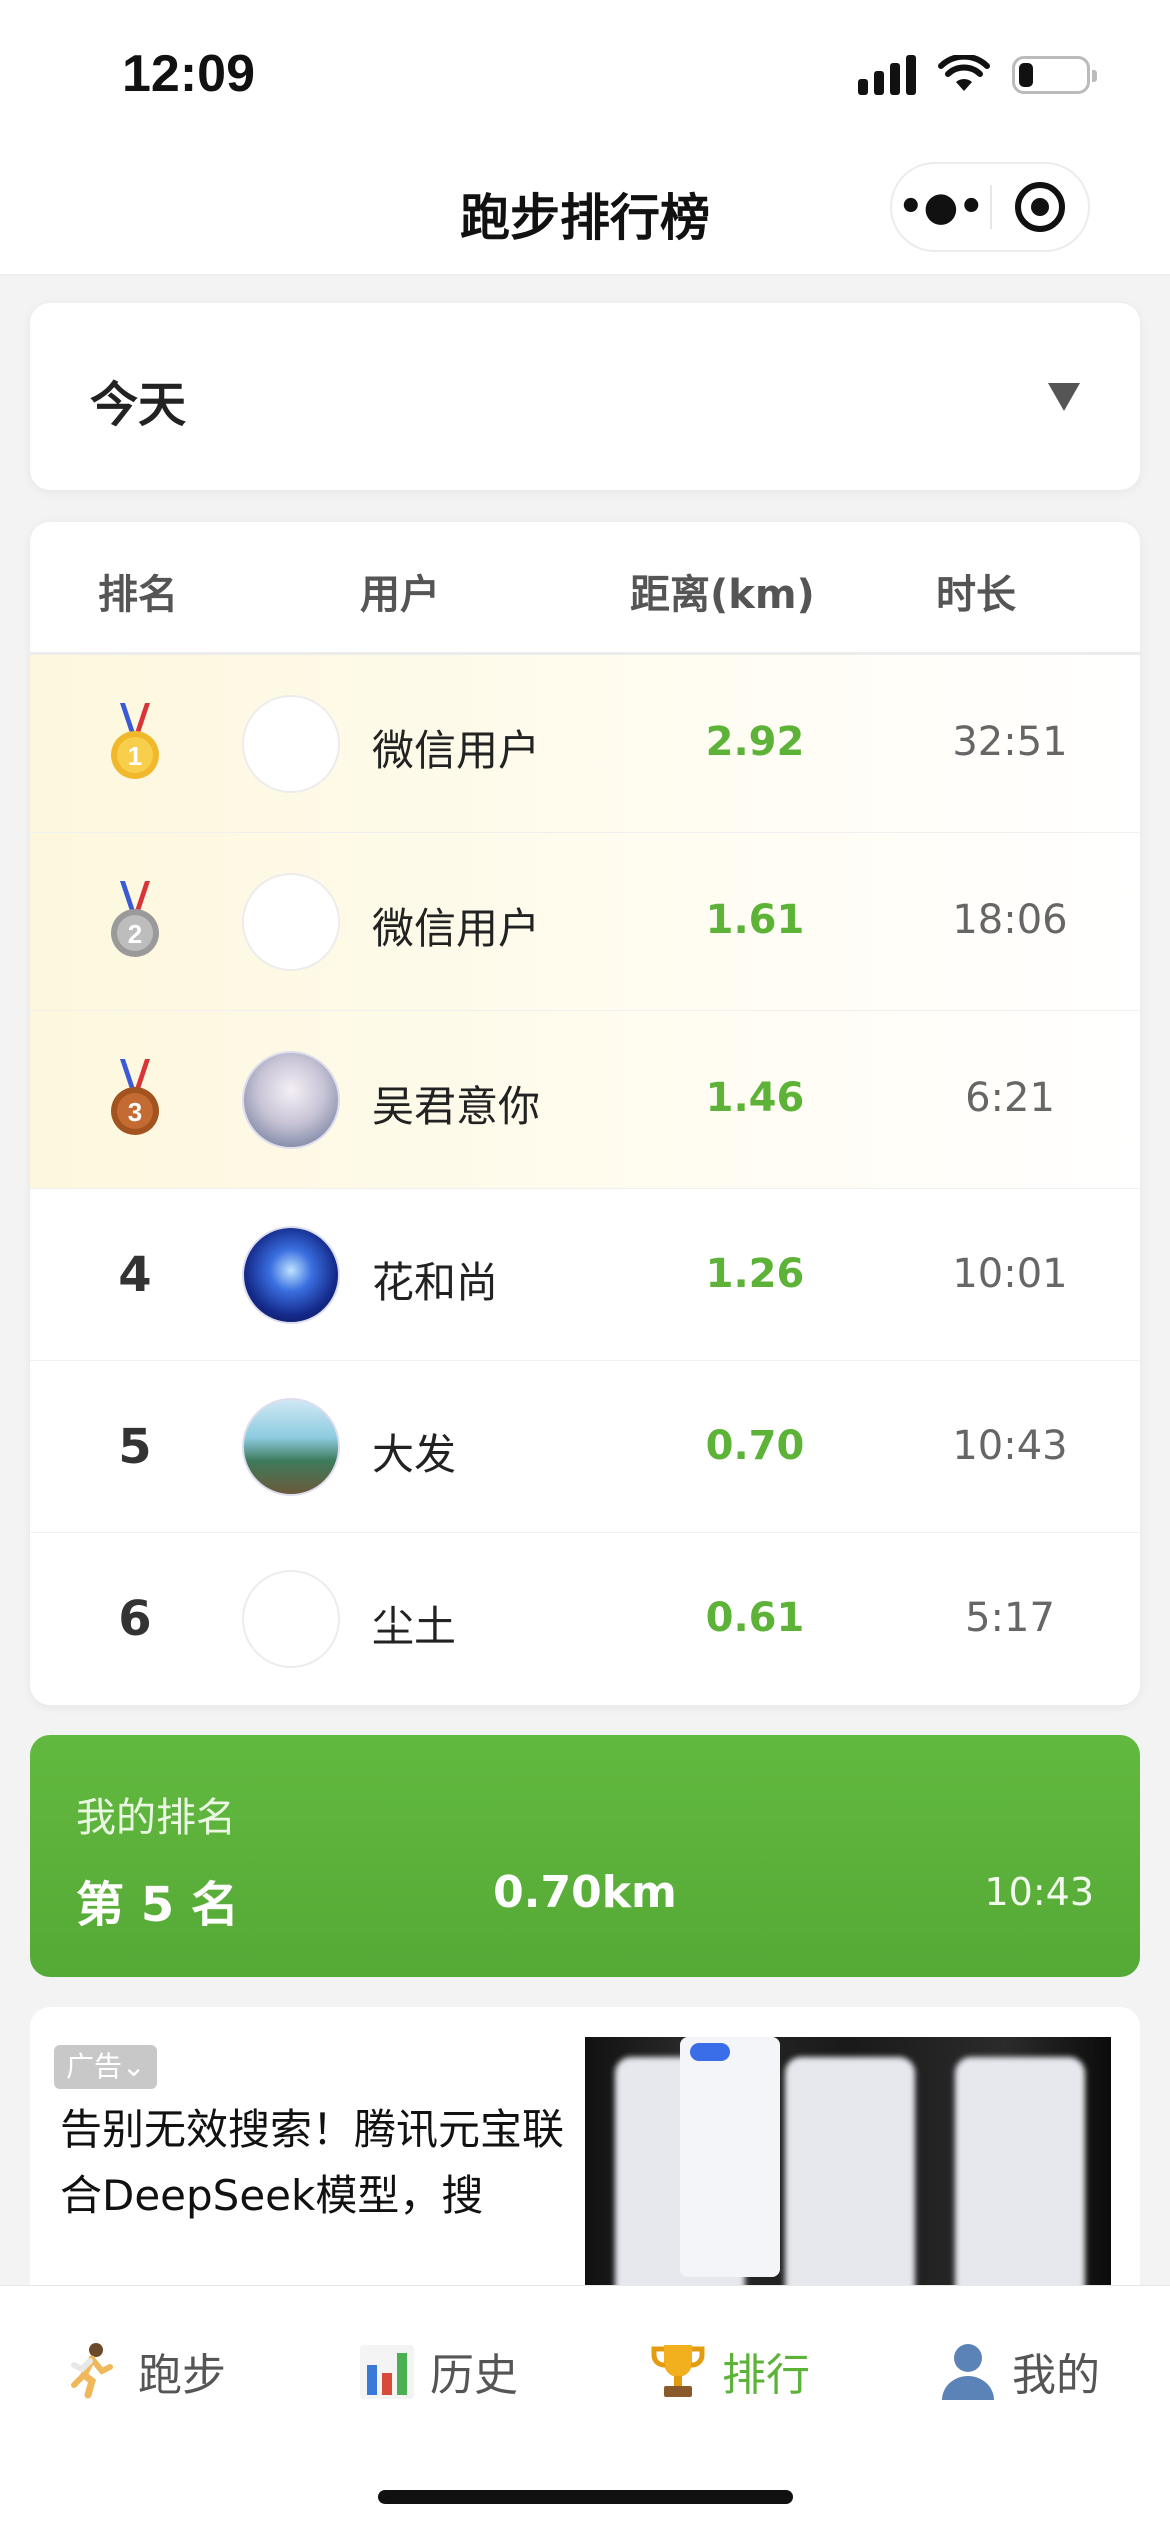  Describe the element at coordinates (848, 2172) in the screenshot. I see `ad-image` at that location.